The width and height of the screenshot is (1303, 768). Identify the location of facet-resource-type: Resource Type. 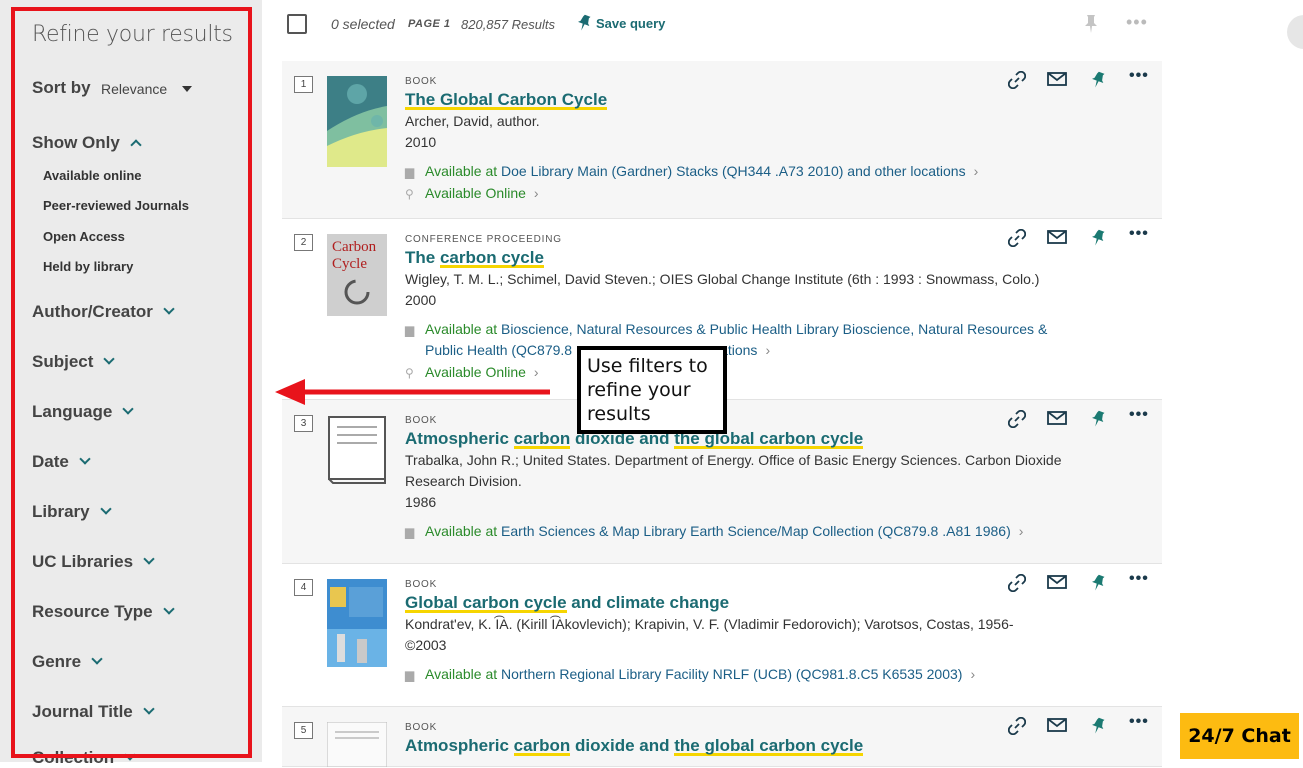
(103, 612).